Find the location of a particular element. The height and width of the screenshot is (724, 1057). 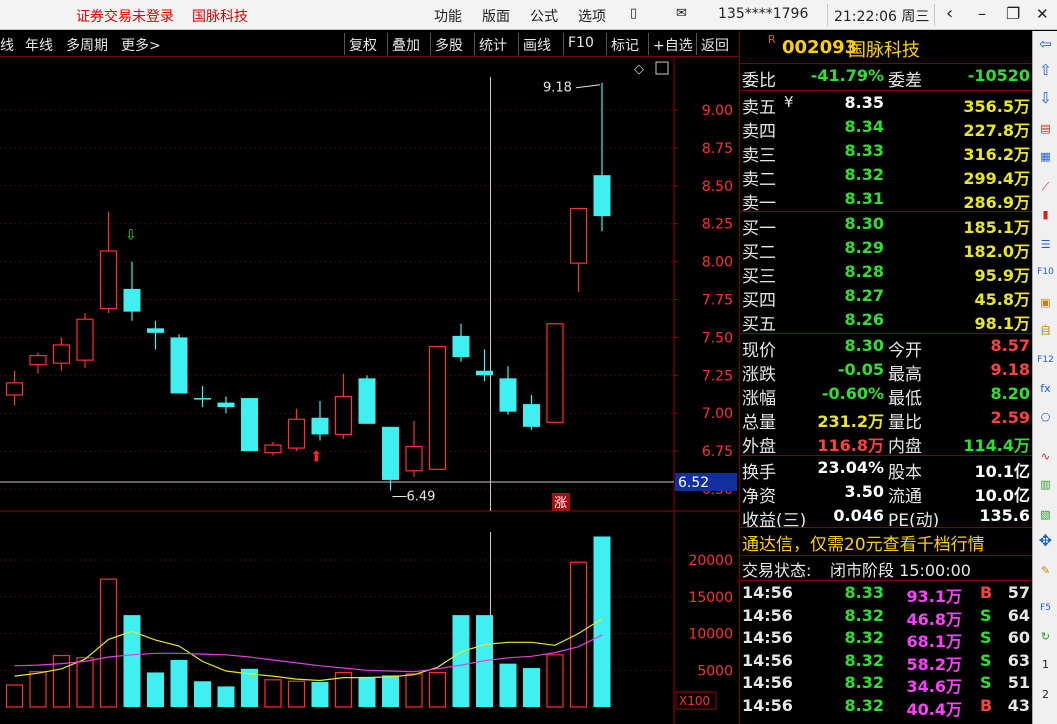

menu-layout: 版面 is located at coordinates (496, 16).